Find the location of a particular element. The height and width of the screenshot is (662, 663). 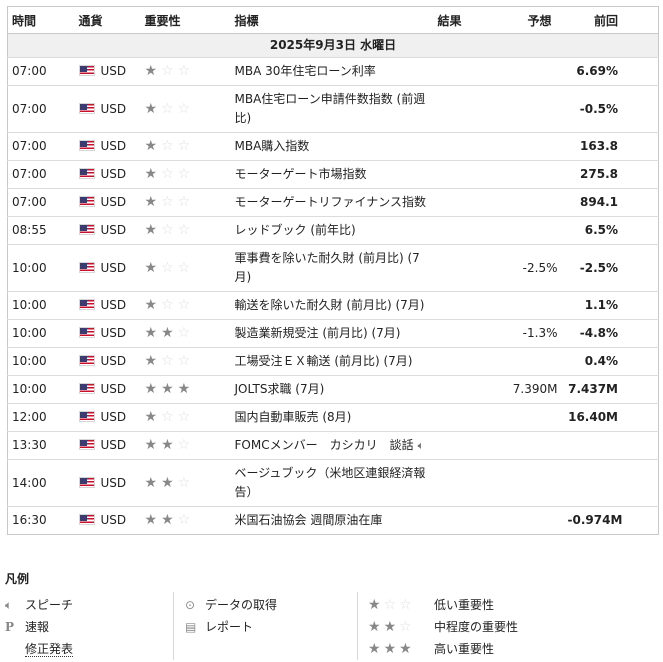

date-label: 2025年9月3日 水曜日 is located at coordinates (333, 45).